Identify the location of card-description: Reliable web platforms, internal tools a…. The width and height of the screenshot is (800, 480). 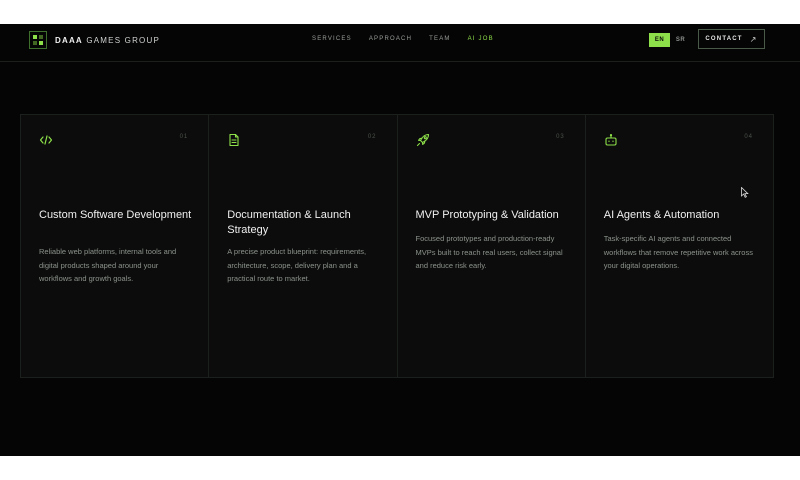
(108, 265).